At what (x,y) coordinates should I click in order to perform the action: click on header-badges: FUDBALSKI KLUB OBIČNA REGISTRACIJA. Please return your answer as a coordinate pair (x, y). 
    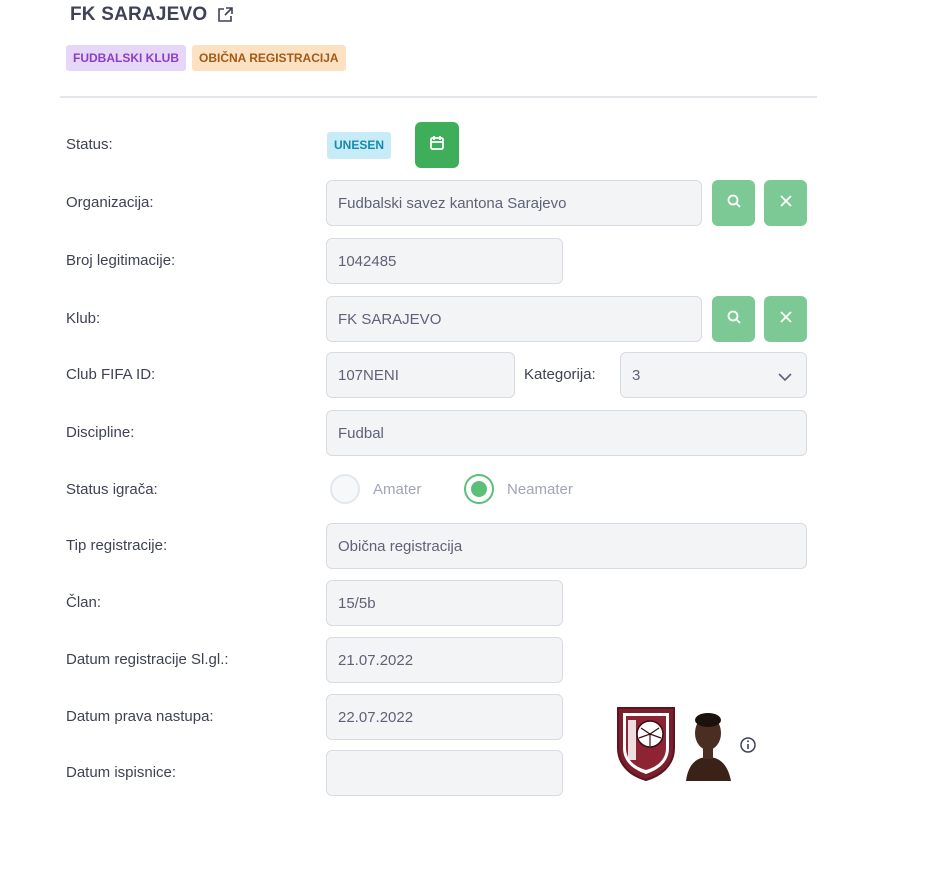
    Looking at the image, I should click on (206, 58).